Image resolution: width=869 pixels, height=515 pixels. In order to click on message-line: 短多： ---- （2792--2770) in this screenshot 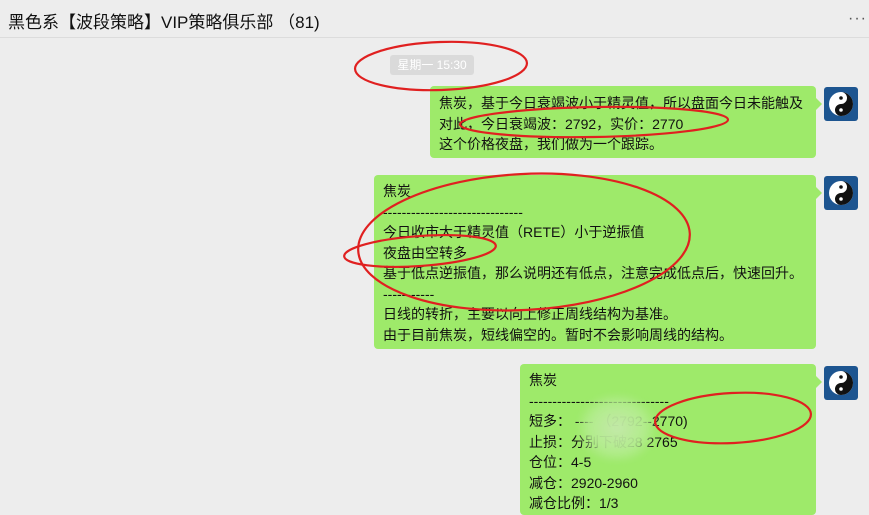, I will do `click(608, 421)`.